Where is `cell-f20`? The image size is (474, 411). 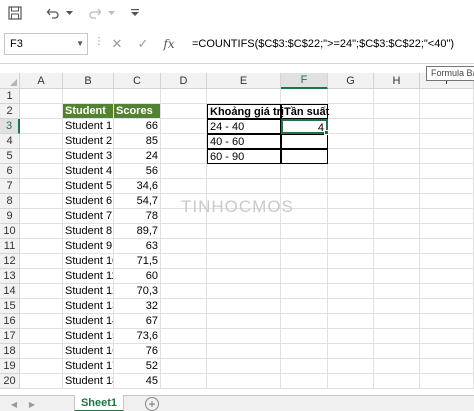
cell-f20 is located at coordinates (304, 381).